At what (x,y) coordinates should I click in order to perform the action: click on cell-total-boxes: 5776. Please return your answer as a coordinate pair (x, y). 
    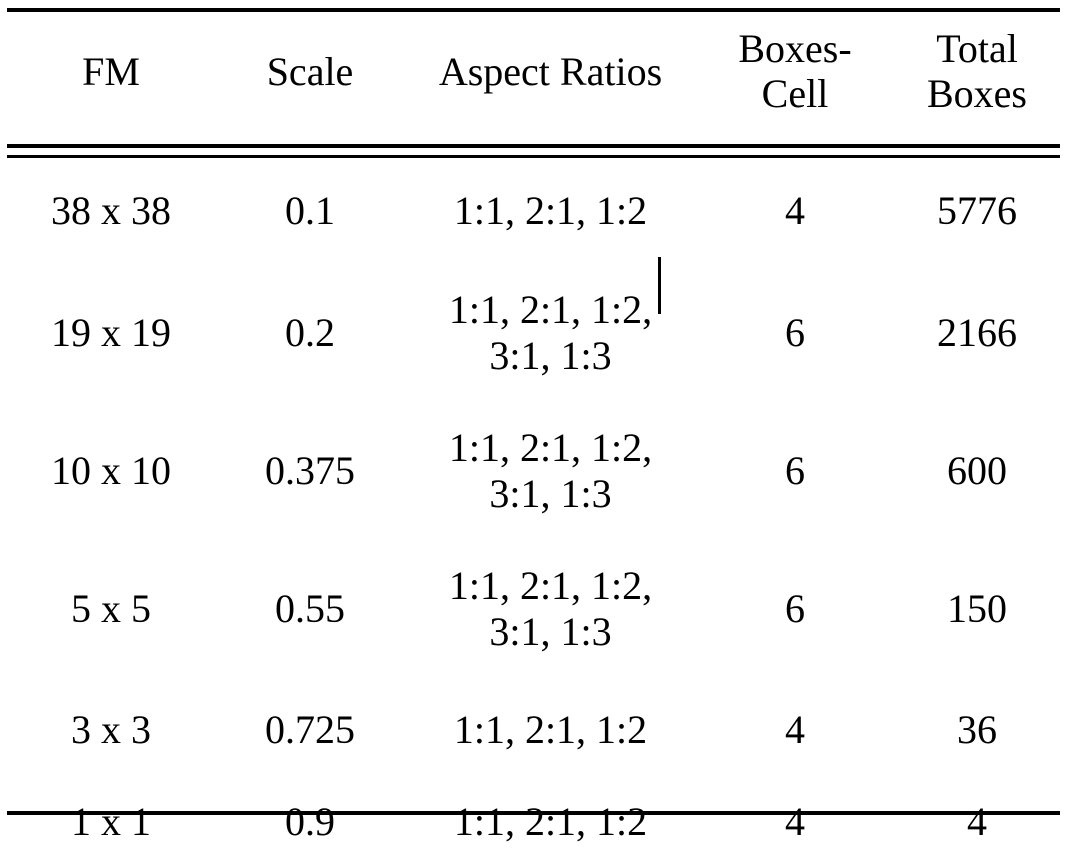
    Looking at the image, I should click on (977, 211).